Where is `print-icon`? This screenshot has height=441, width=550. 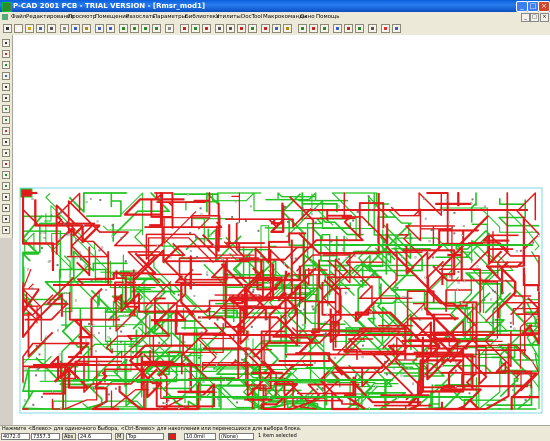 print-icon is located at coordinates (51, 28).